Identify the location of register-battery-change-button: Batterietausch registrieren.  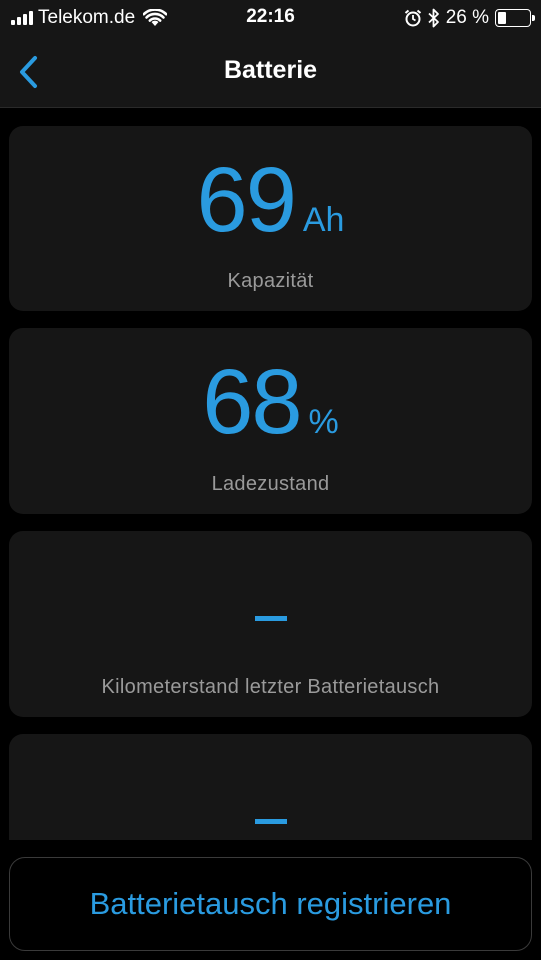
(270, 904).